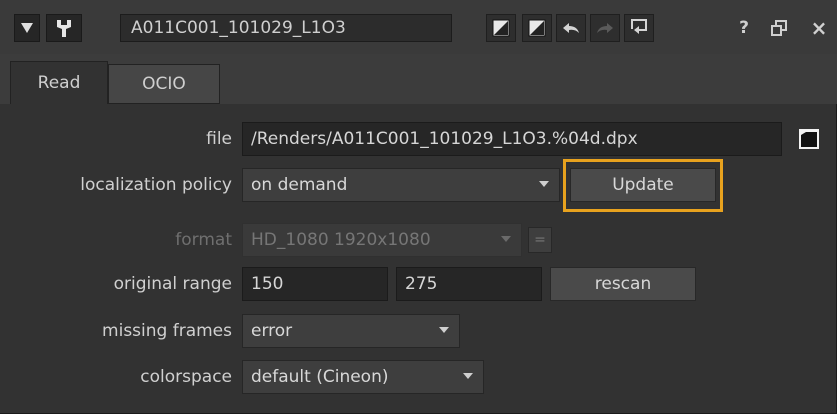 This screenshot has width=840, height=417. What do you see at coordinates (320, 377) in the screenshot?
I see `colorspace-value: default (Cineon)` at bounding box center [320, 377].